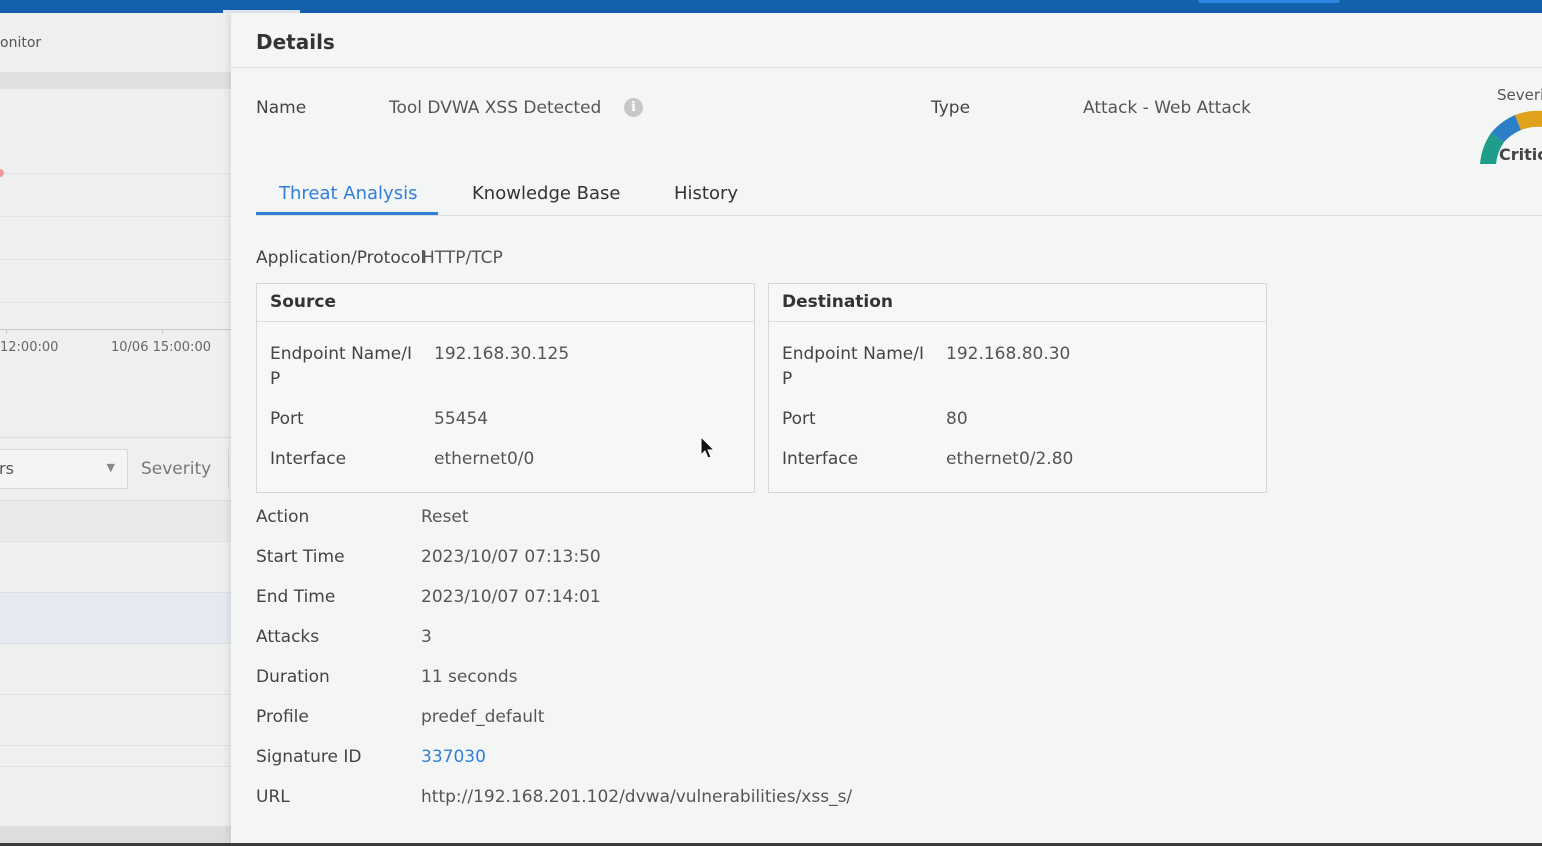 Image resolution: width=1542 pixels, height=846 pixels. I want to click on background-chart, so click(115, 269).